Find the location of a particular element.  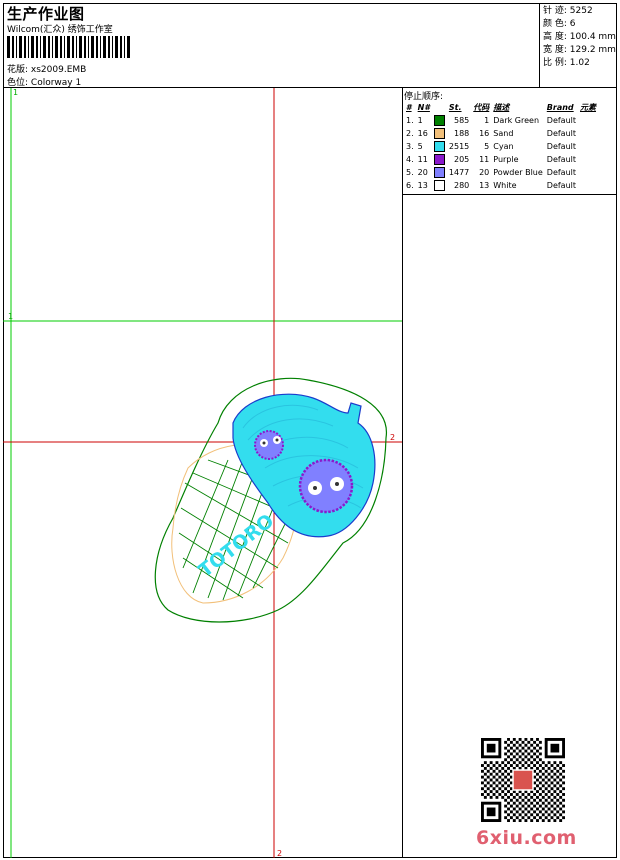

col-header-stitches: St. is located at coordinates (455, 107).